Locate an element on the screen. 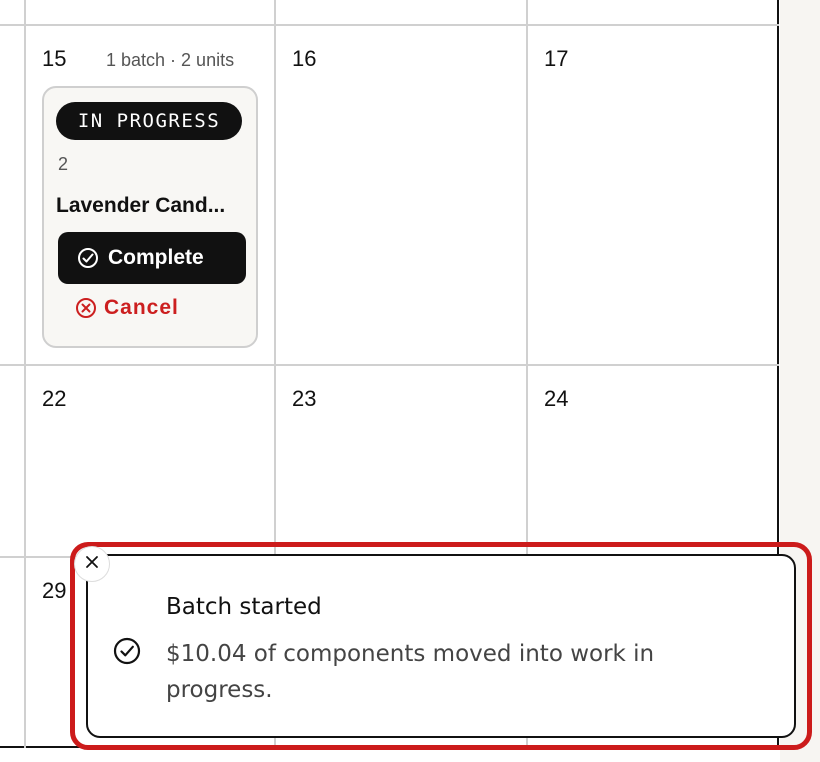 Image resolution: width=820 pixels, height=762 pixels. x-circle-icon is located at coordinates (86, 308).